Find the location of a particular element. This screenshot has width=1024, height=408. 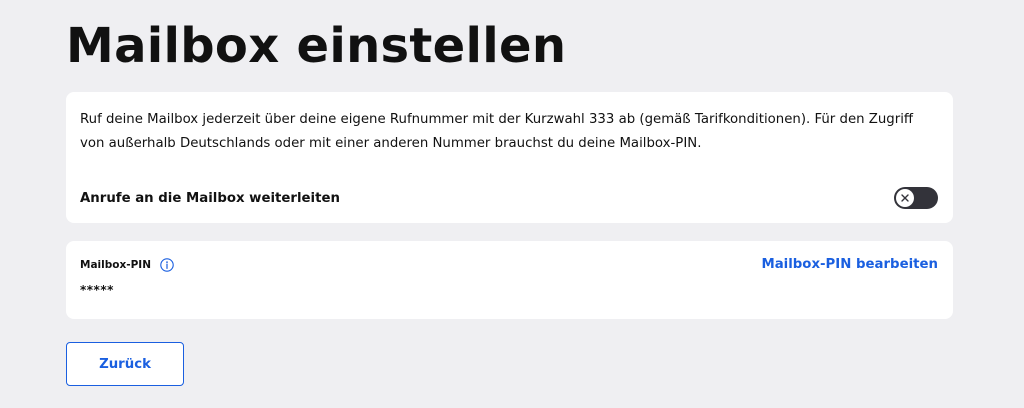

forward-toggle is located at coordinates (916, 198).